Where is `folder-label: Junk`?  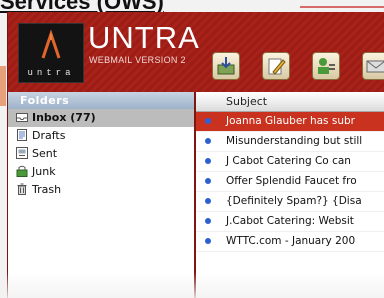 folder-label: Junk is located at coordinates (44, 171).